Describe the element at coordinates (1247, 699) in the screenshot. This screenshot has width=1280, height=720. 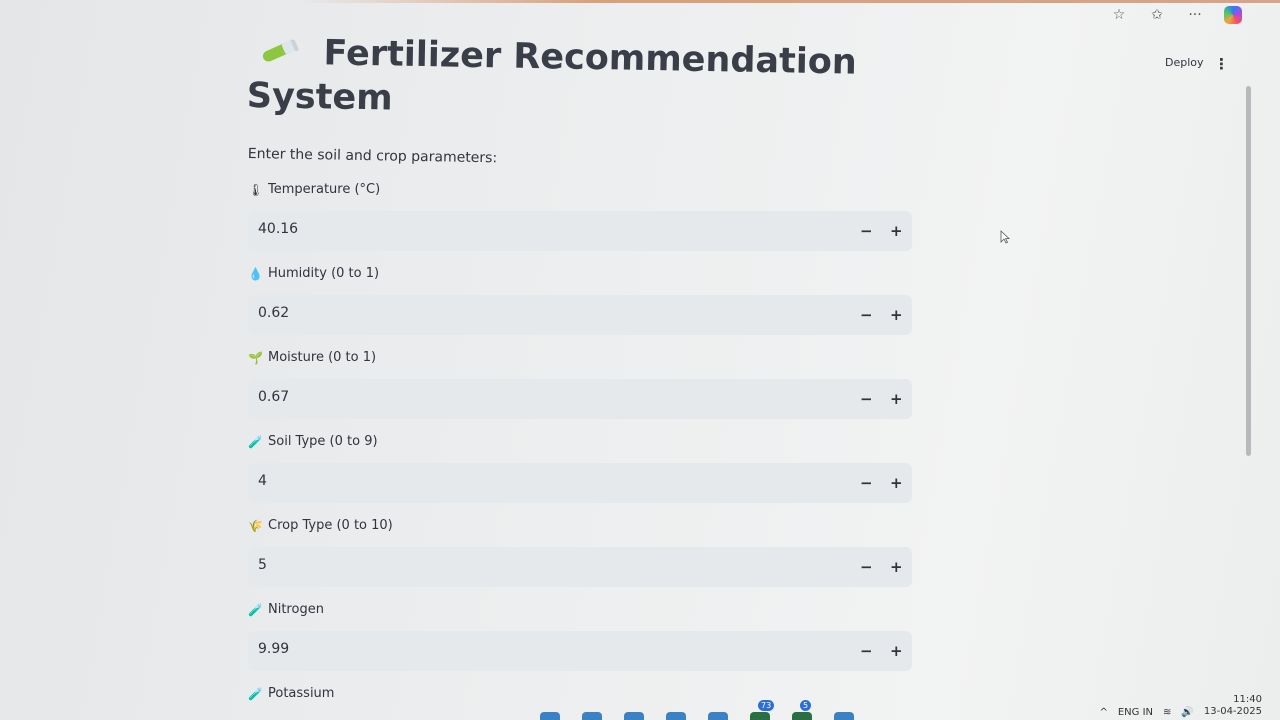
I see `clock-time: 11:40` at that location.